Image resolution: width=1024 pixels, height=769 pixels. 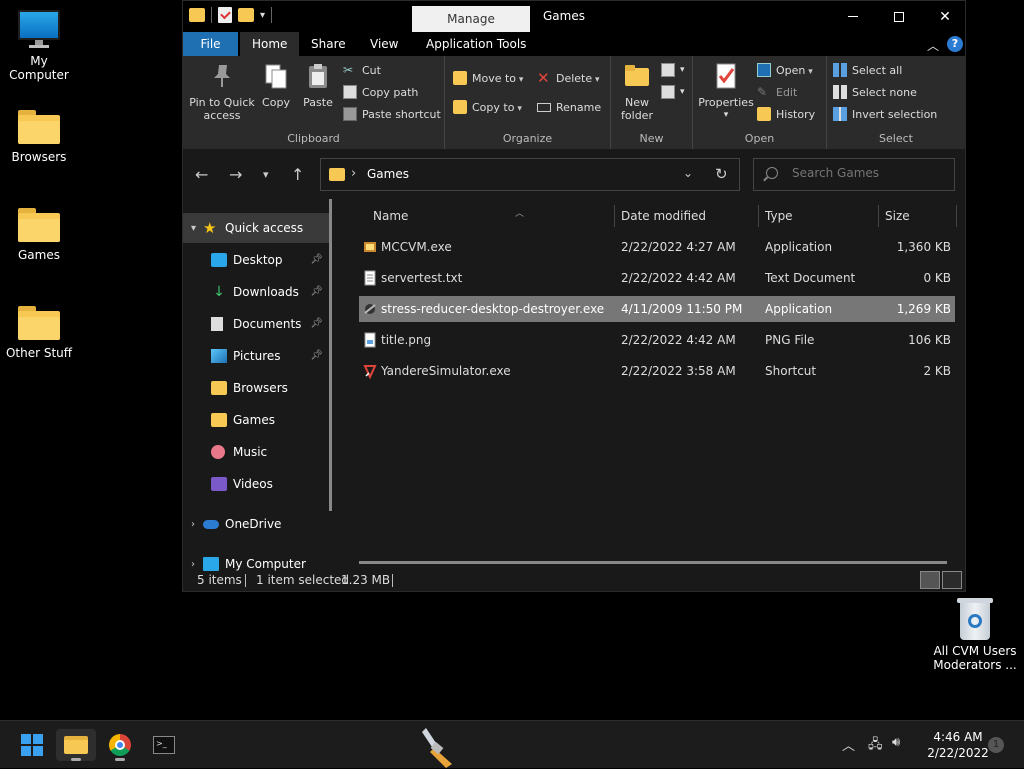 I want to click on mccvm-app-icon, so click(x=370, y=247).